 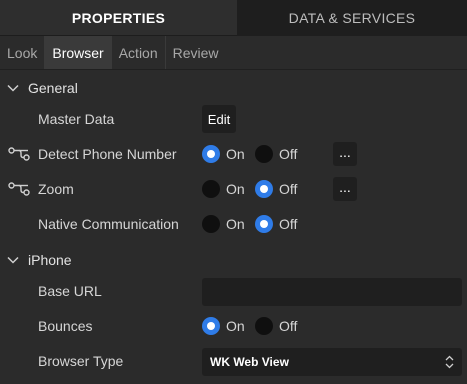 What do you see at coordinates (223, 154) in the screenshot?
I see `detect-phone-on-radio: On` at bounding box center [223, 154].